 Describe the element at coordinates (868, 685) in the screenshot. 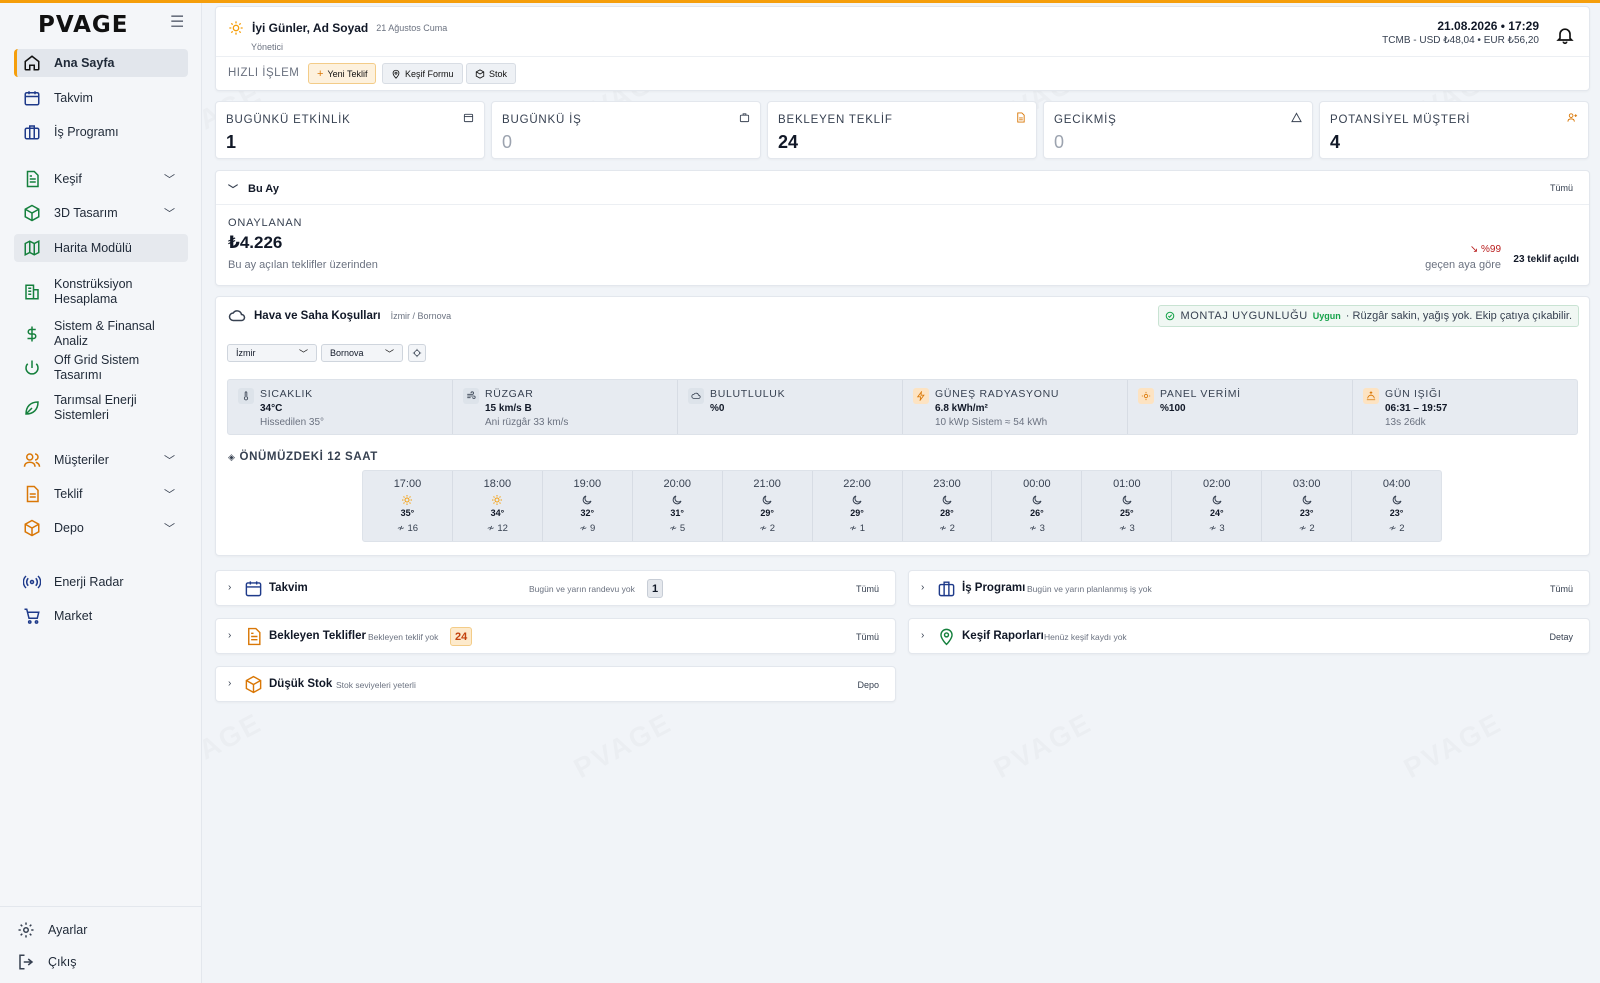

I see `panel-link: Depo` at that location.